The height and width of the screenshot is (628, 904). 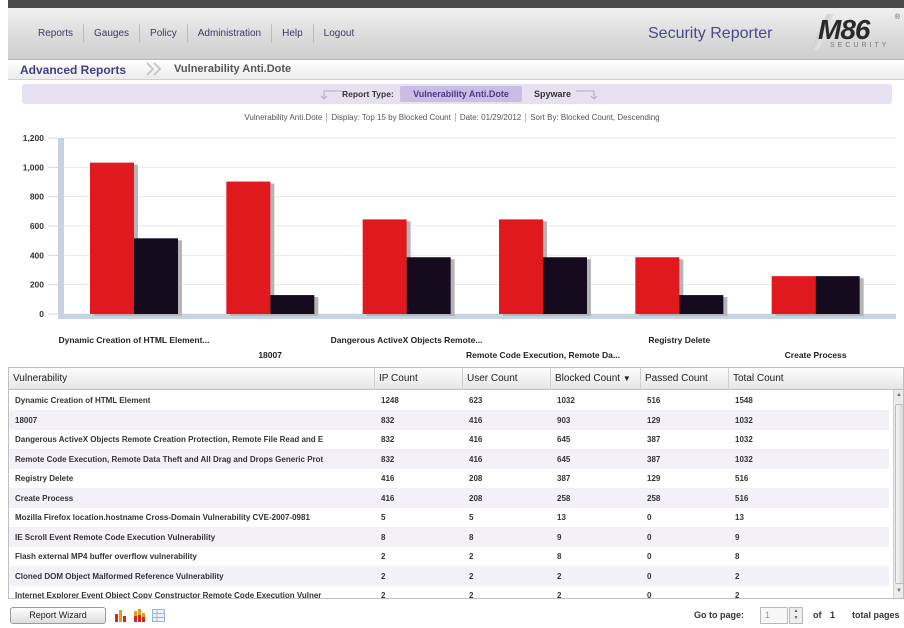 I want to click on table-row: 18007 832 416 903 129 1032, so click(x=449, y=420).